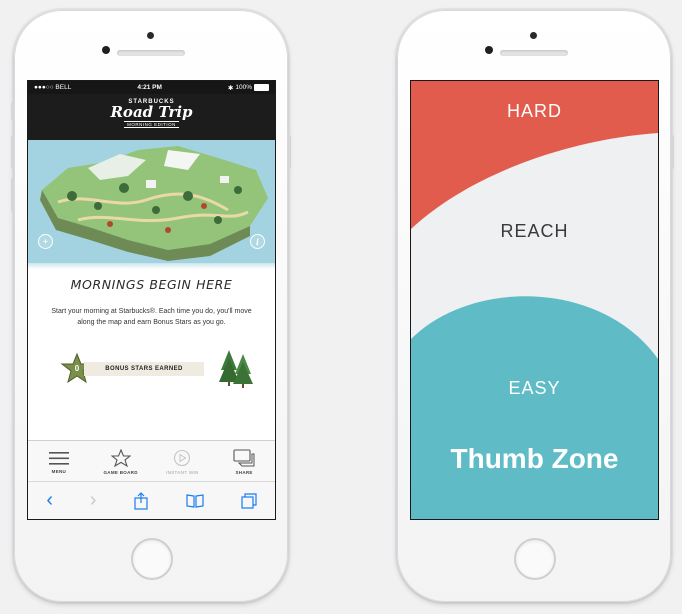 This screenshot has width=682, height=614. I want to click on carrier-label: ●●●○○ BELL, so click(53, 87).